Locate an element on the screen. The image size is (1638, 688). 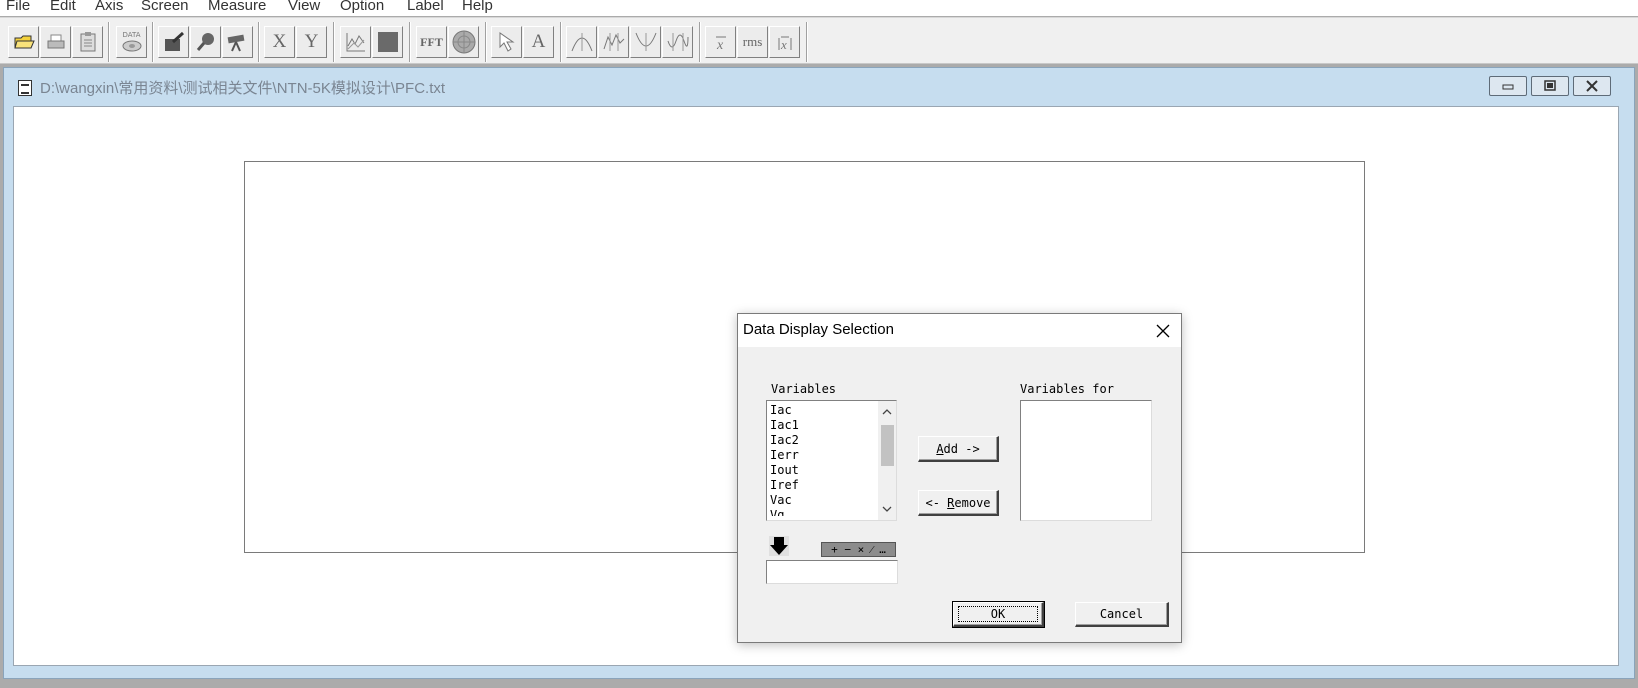
valley-curve-icon is located at coordinates (645, 41).